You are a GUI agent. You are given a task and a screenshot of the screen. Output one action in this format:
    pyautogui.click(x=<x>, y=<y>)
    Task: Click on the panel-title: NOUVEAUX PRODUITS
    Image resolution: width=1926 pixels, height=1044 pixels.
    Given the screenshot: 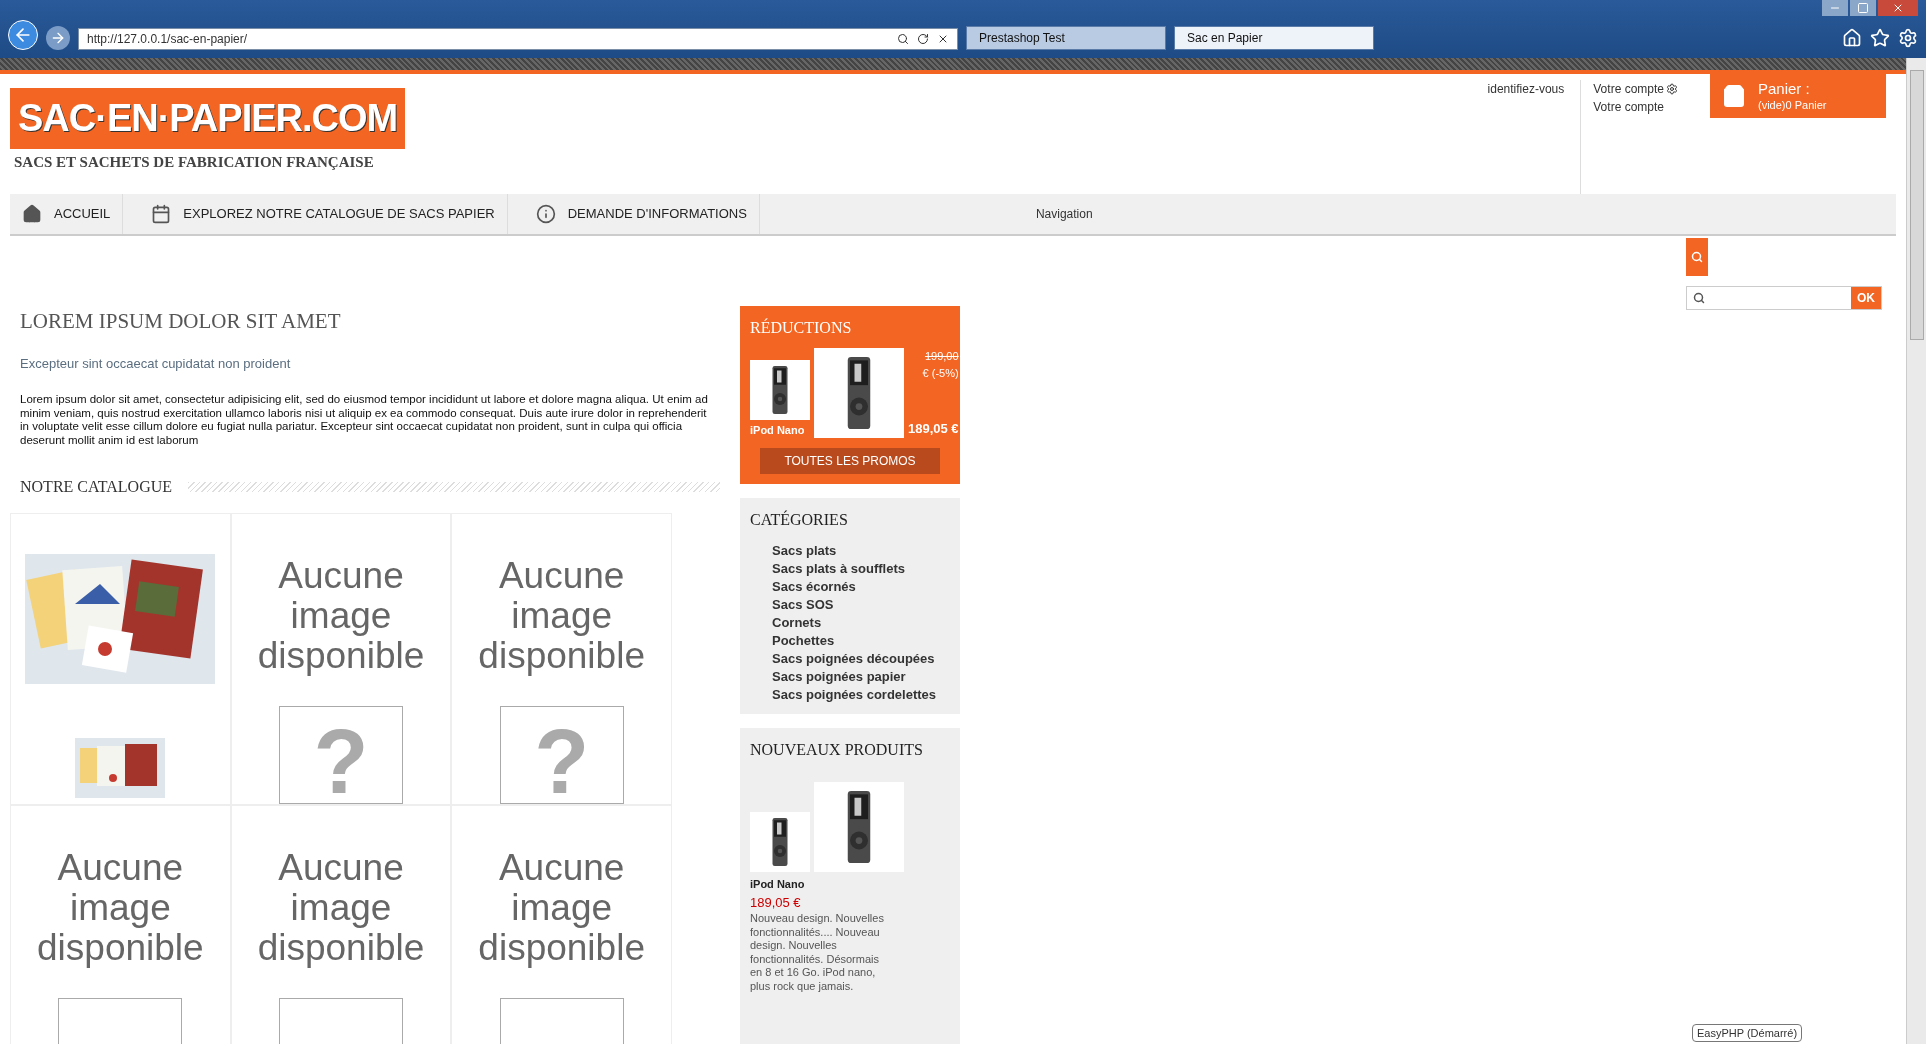 What is the action you would take?
    pyautogui.click(x=837, y=750)
    